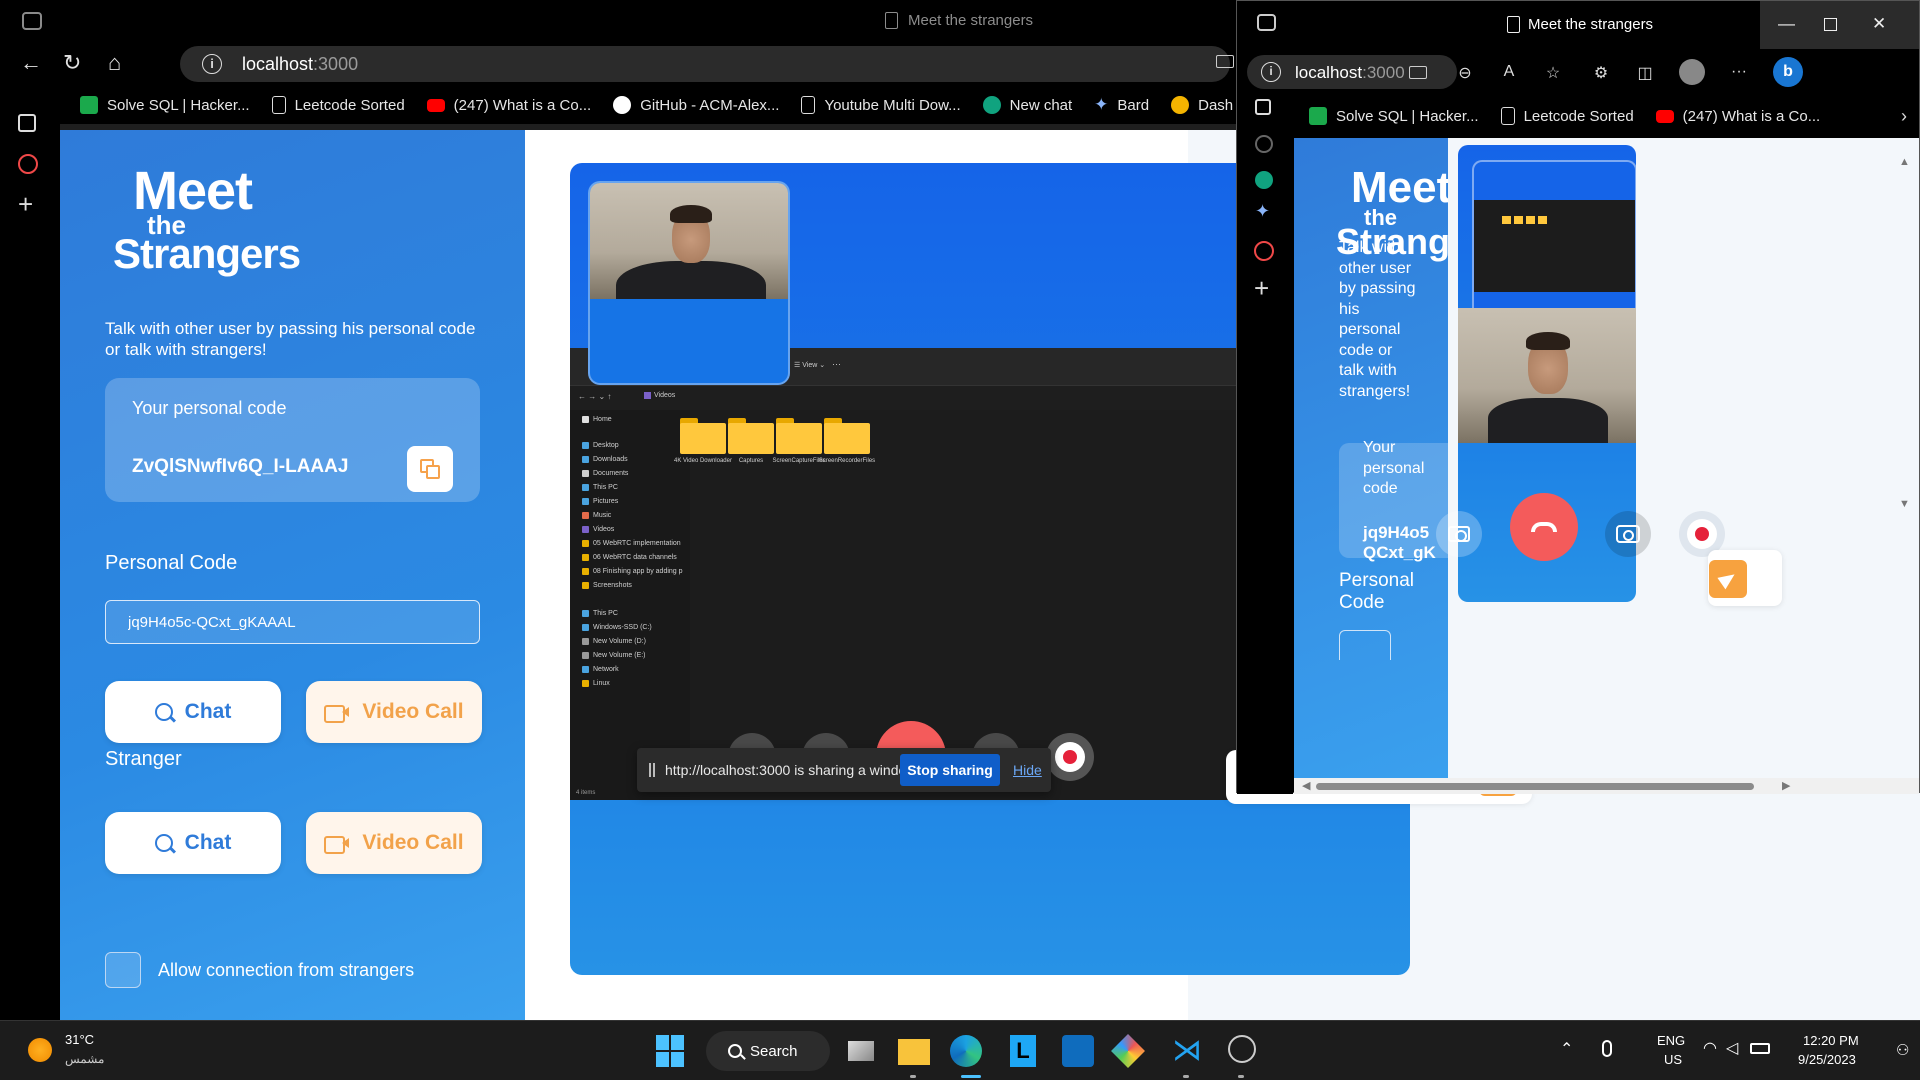 The height and width of the screenshot is (1080, 1920). Describe the element at coordinates (1788, 72) in the screenshot. I see `bing-copilot-icon: b` at that location.